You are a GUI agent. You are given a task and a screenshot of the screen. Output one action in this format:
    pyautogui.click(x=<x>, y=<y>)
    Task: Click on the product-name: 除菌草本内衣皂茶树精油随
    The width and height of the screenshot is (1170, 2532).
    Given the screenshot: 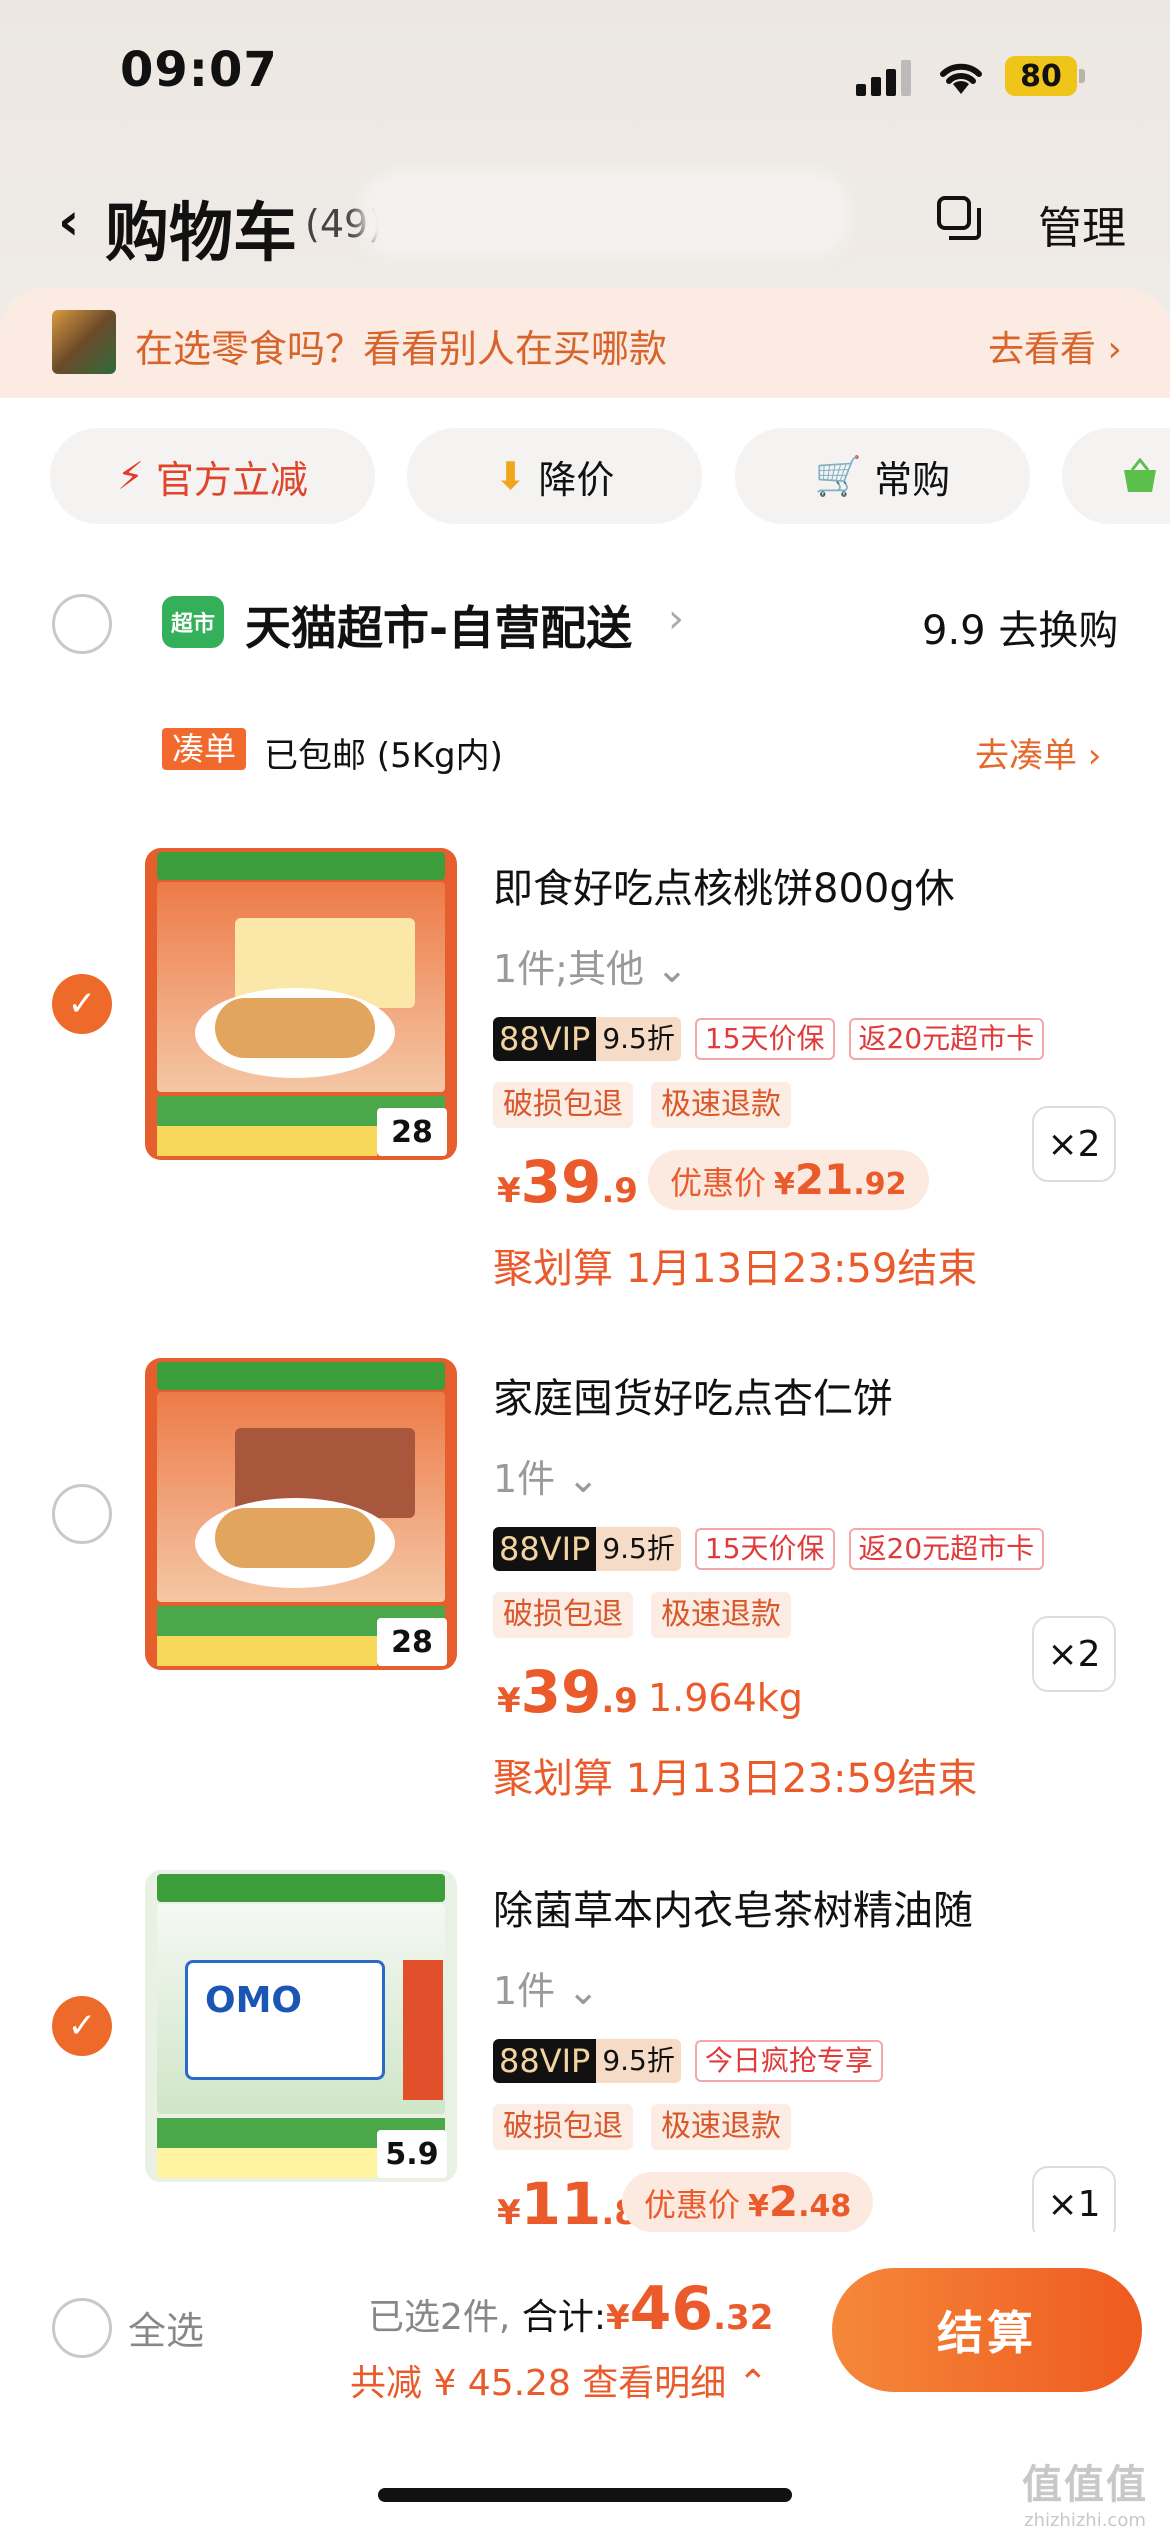 What is the action you would take?
    pyautogui.click(x=733, y=1907)
    